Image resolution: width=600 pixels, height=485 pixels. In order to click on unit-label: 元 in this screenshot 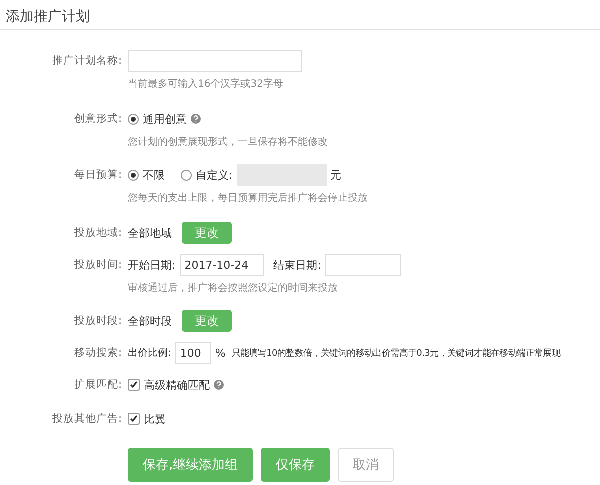, I will do `click(336, 175)`.